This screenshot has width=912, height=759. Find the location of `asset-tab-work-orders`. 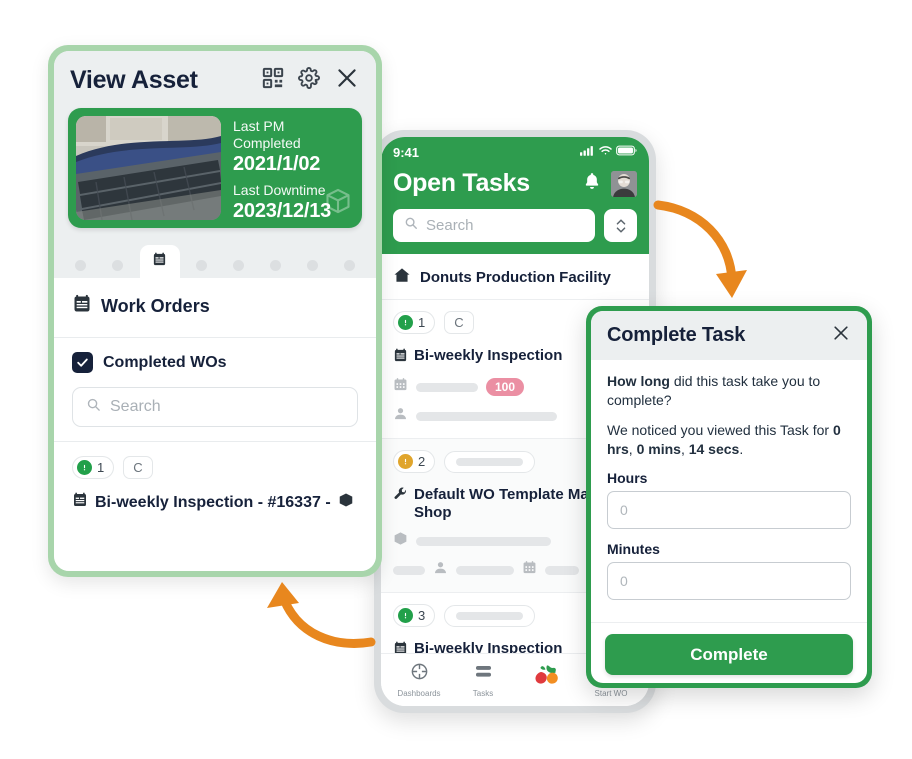

asset-tab-work-orders is located at coordinates (159, 261).